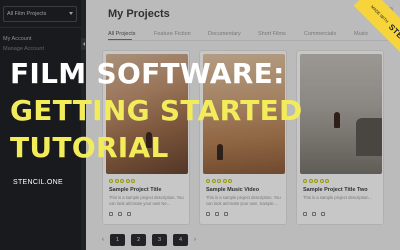 The height and width of the screenshot is (250, 400). I want to click on headline-line-2: GETTING STARTED, so click(156, 110).